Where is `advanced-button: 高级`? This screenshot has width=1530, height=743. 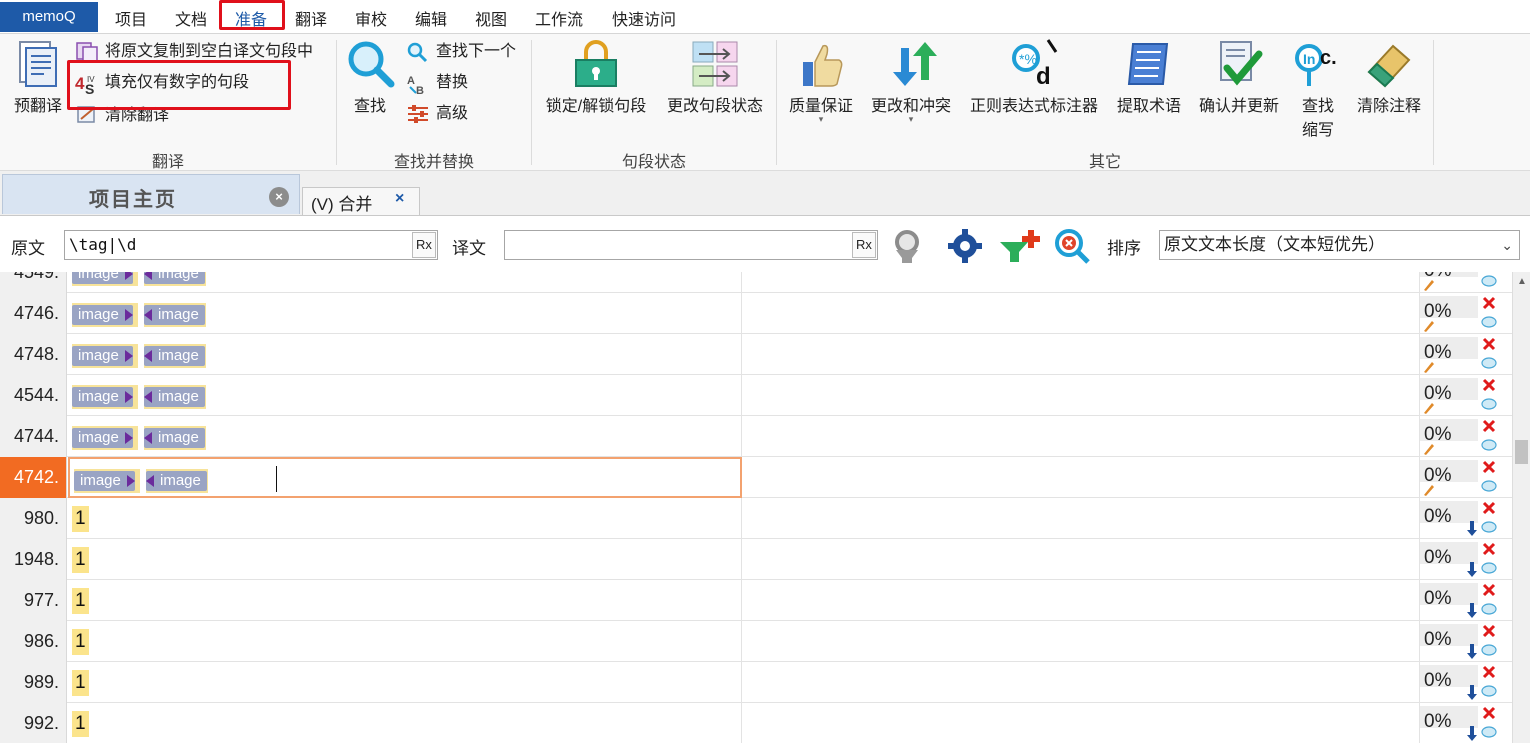 advanced-button: 高级 is located at coordinates (456, 114).